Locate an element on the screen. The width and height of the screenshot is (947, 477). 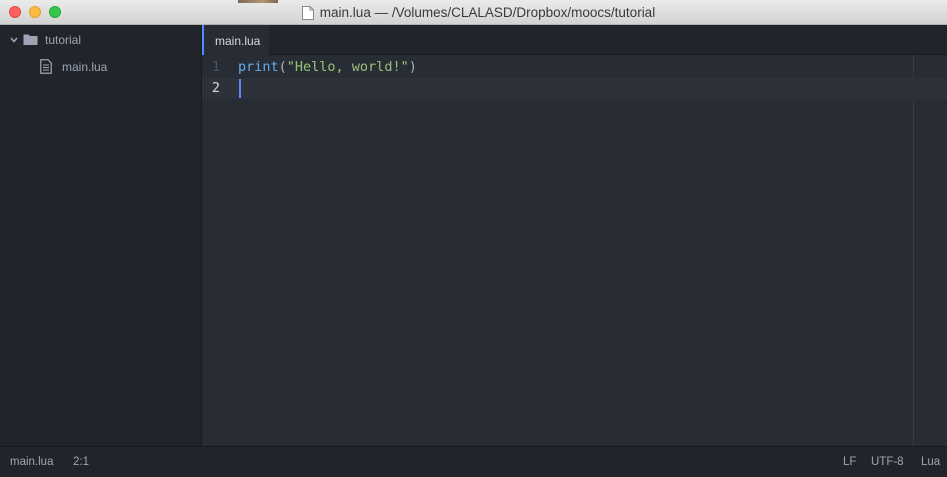
line-number: 2 is located at coordinates (211, 88).